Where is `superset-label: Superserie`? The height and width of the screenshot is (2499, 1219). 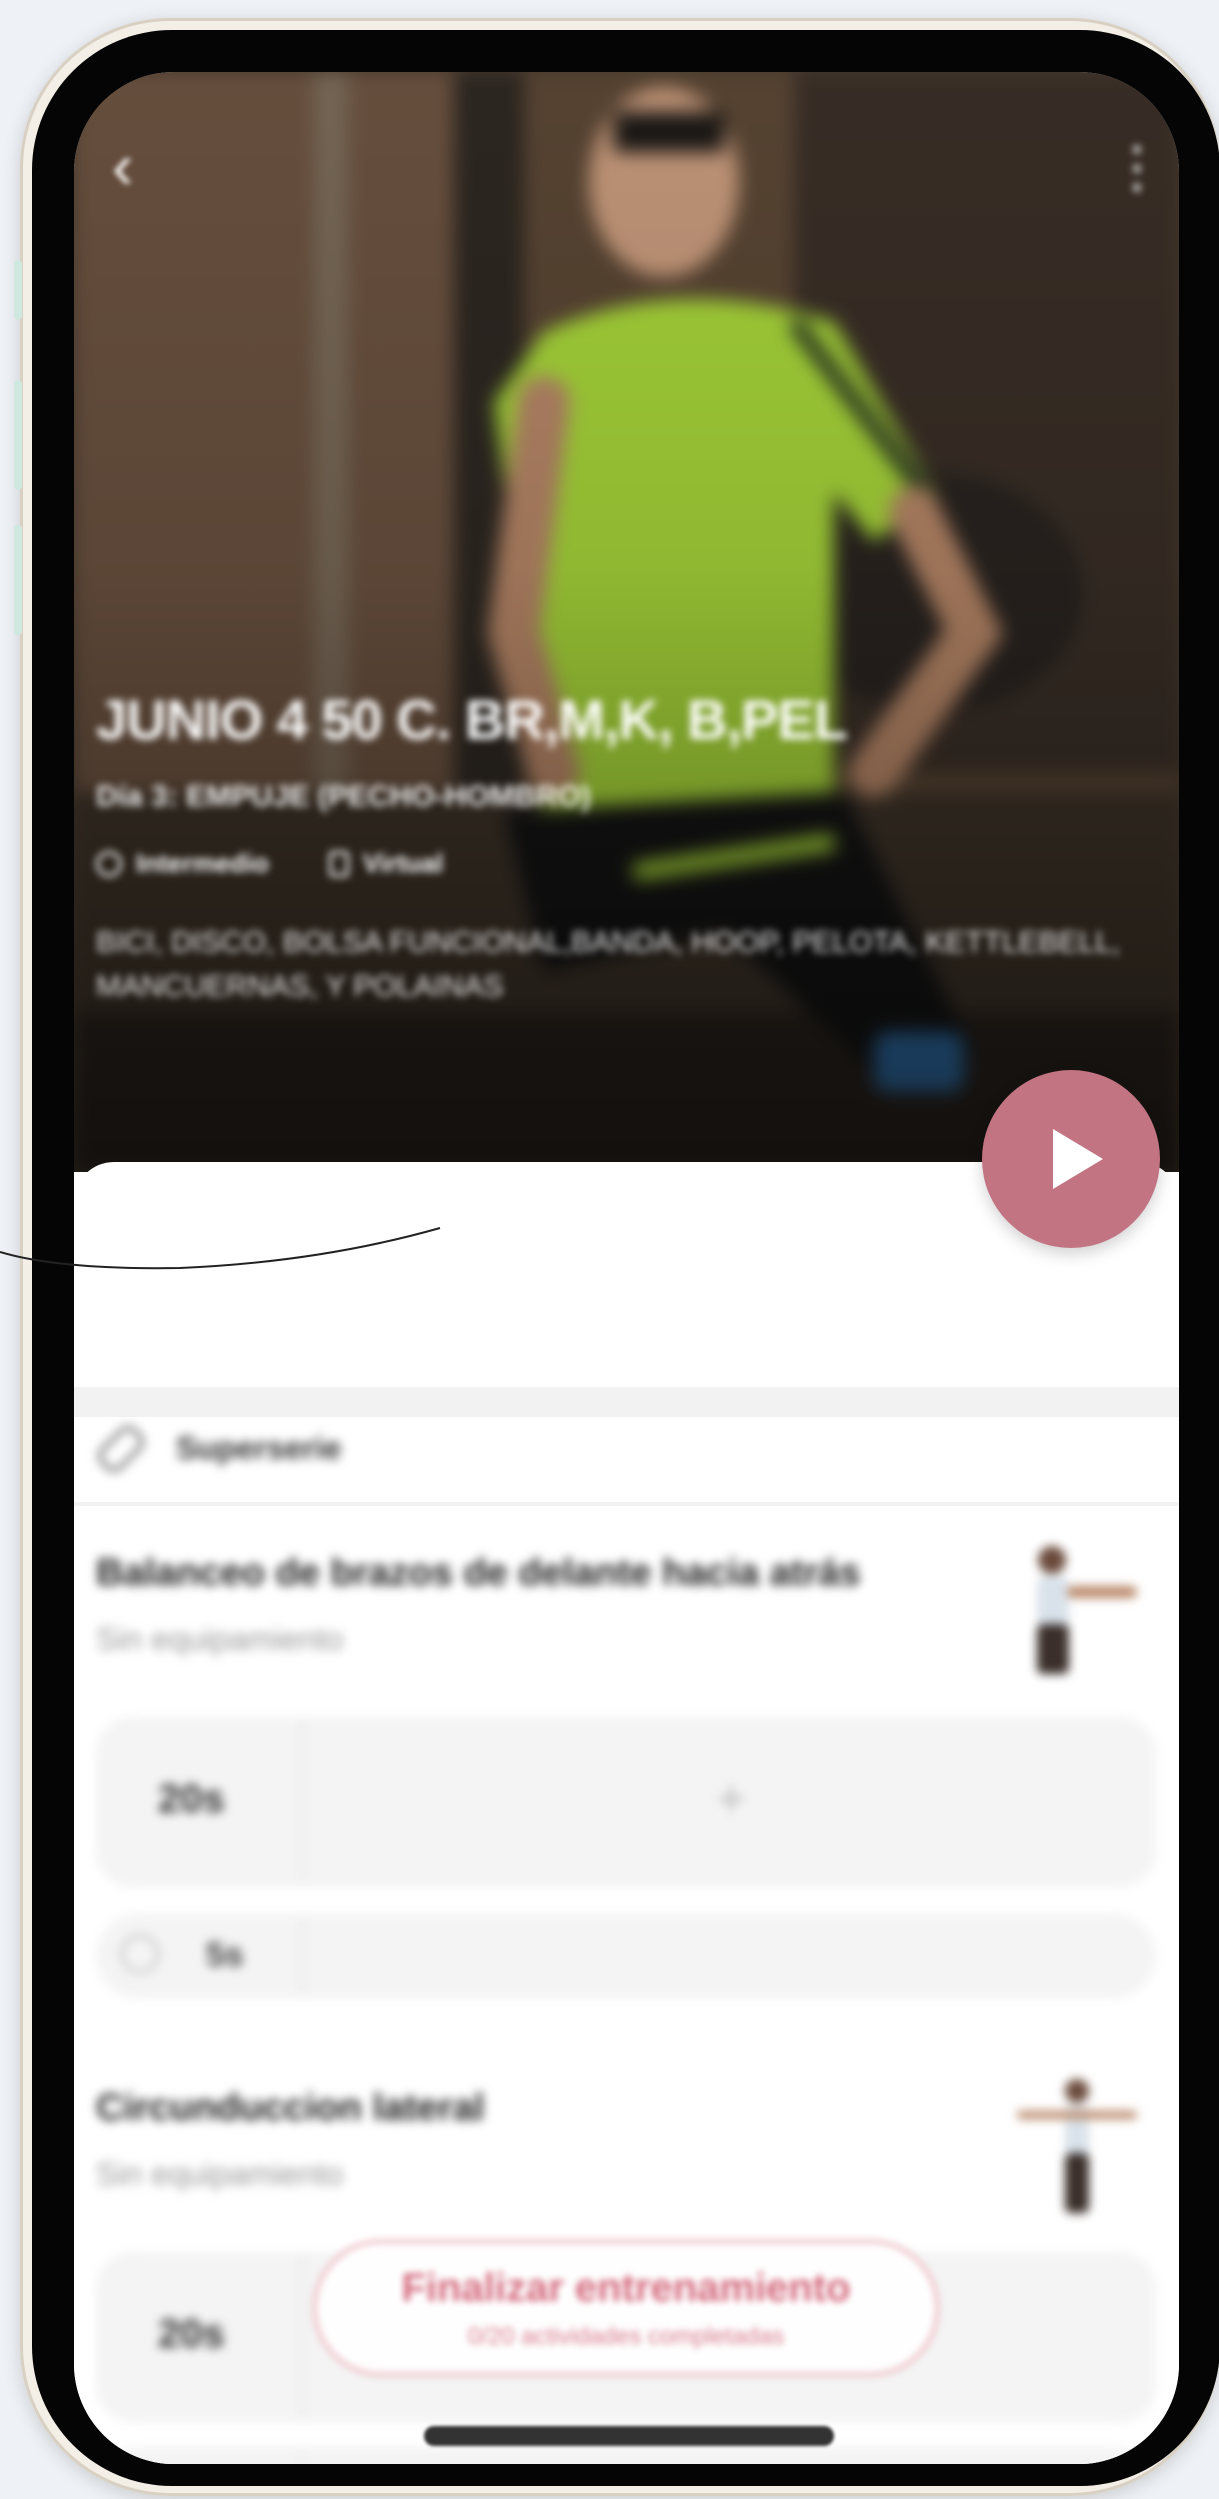
superset-label: Superserie is located at coordinates (259, 1448).